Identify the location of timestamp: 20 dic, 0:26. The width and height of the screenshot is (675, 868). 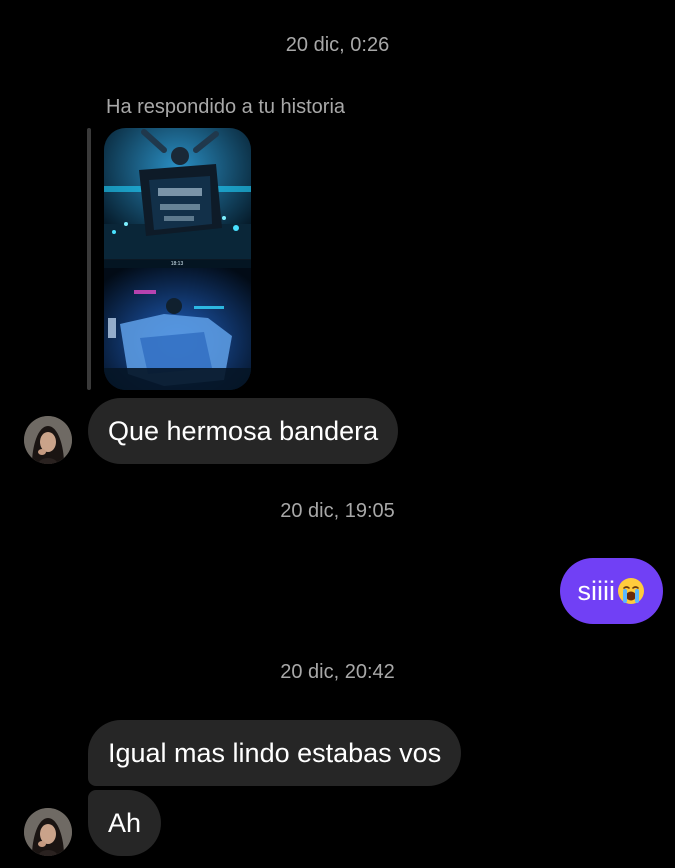
(337, 45).